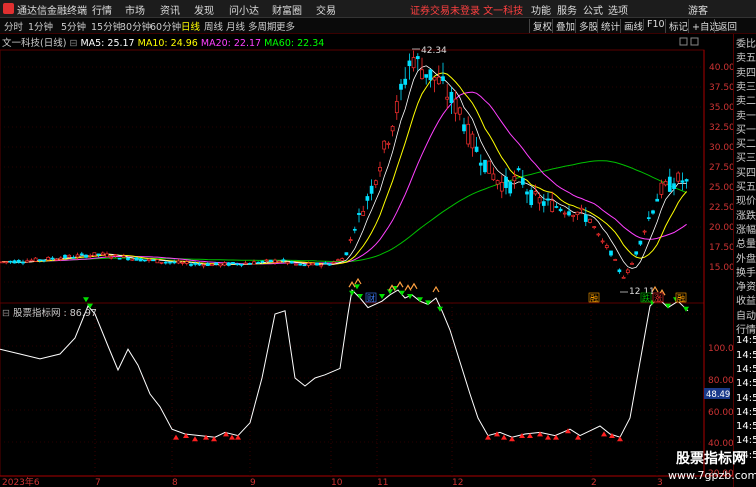  Describe the element at coordinates (618, 9) in the screenshot. I see `menu-options: 选项` at that location.